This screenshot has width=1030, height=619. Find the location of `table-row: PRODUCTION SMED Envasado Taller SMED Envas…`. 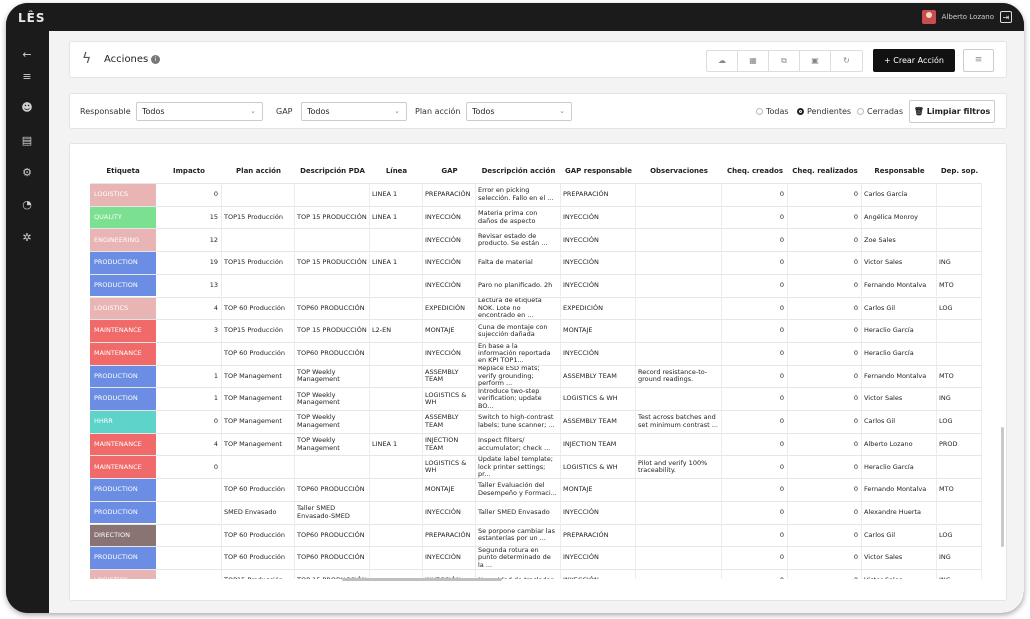

table-row: PRODUCTION SMED Envasado Taller SMED Envas… is located at coordinates (536, 512).